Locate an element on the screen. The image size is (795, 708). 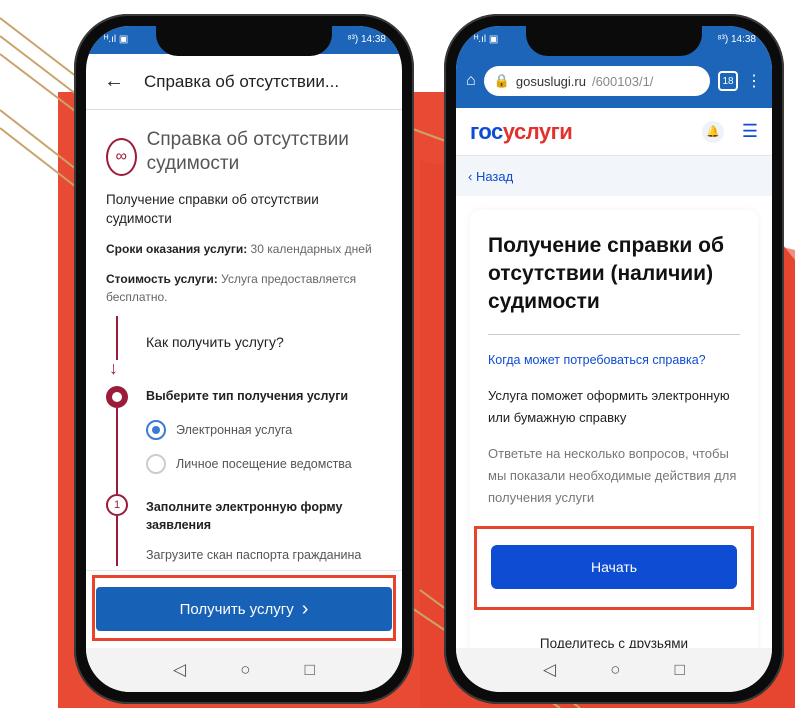
site-header: госуслуги 🔔 ☰ is located at coordinates (614, 132).